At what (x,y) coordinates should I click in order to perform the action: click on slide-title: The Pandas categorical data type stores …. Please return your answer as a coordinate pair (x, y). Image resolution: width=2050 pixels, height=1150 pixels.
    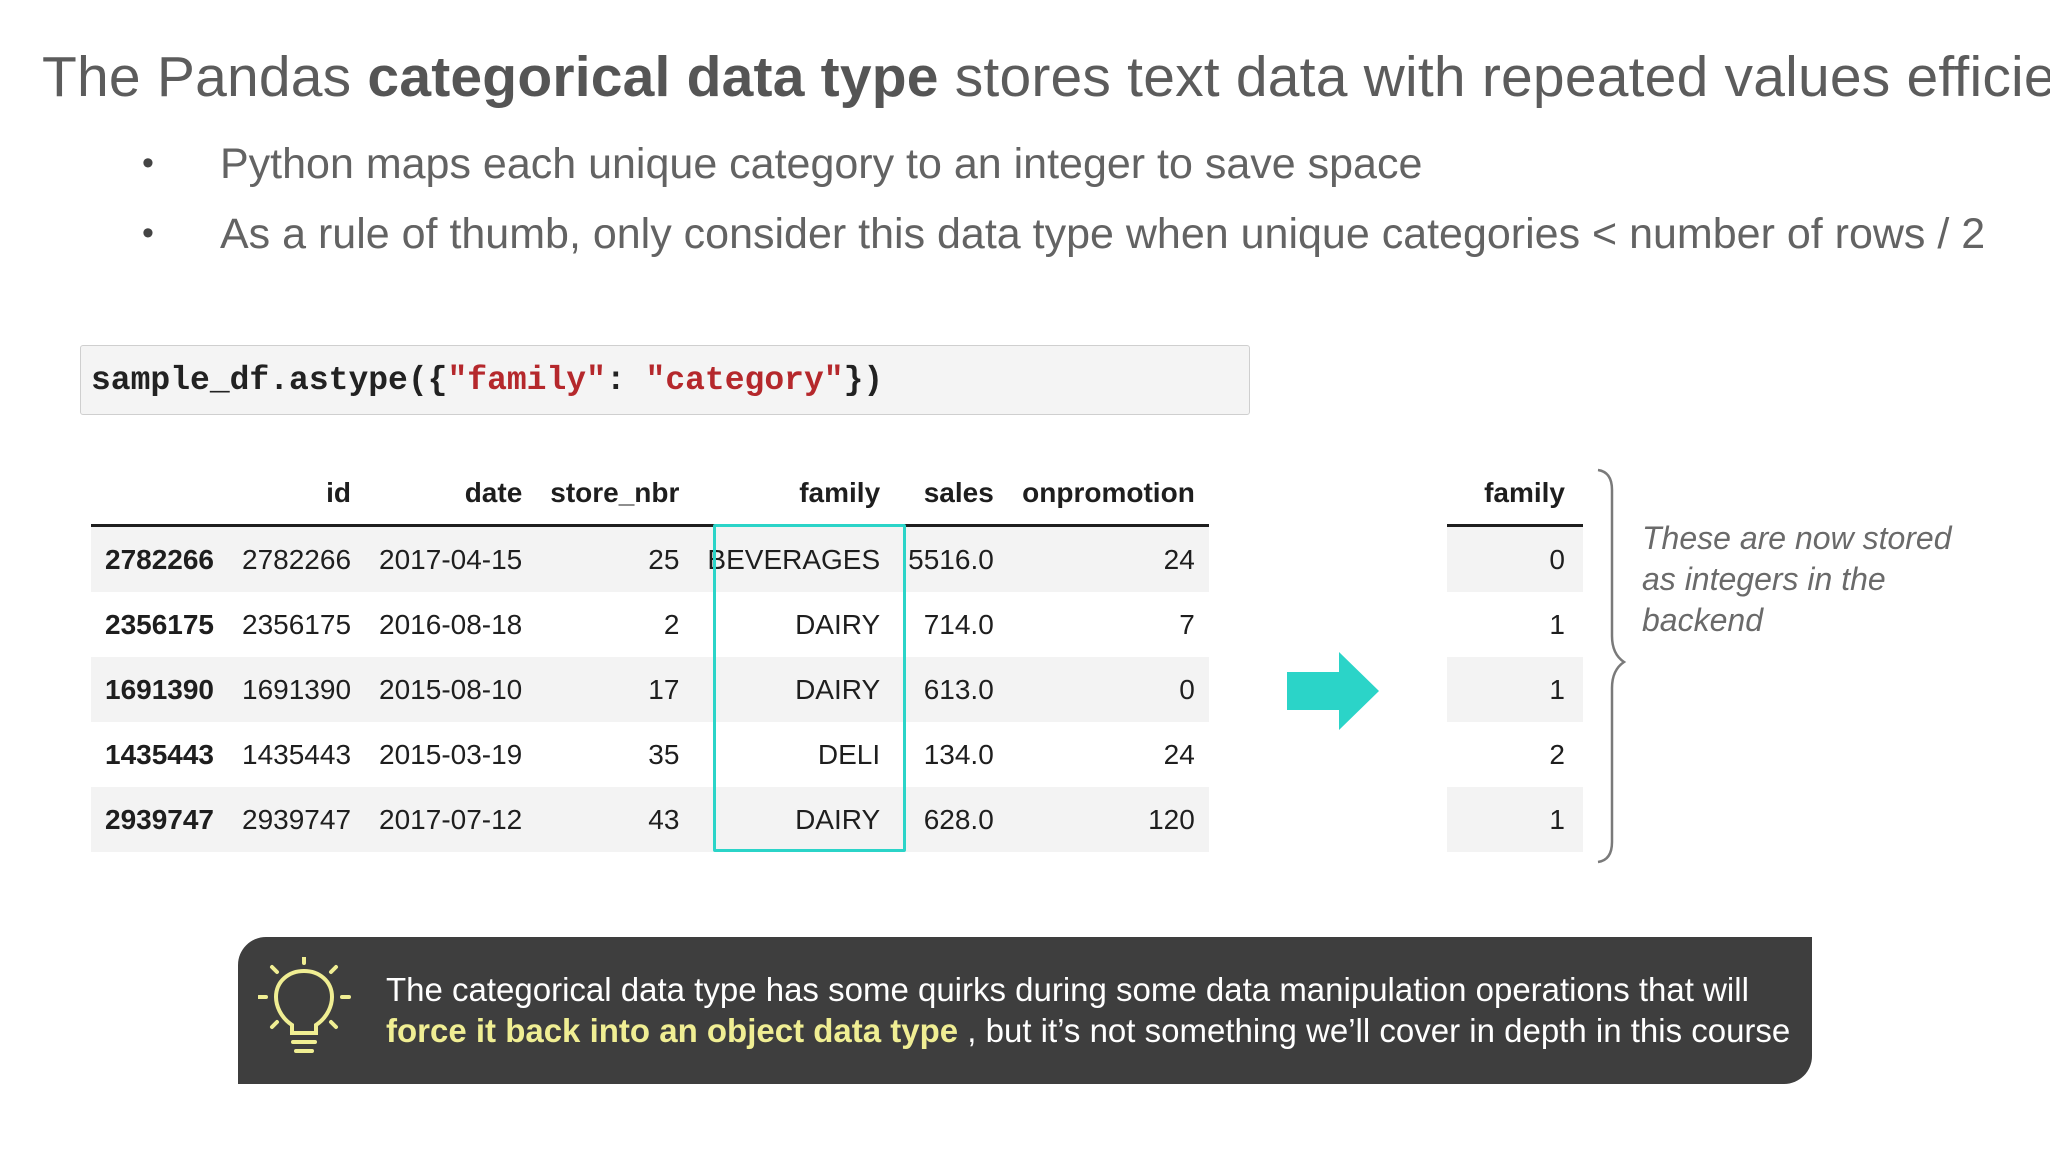
    Looking at the image, I should click on (1046, 77).